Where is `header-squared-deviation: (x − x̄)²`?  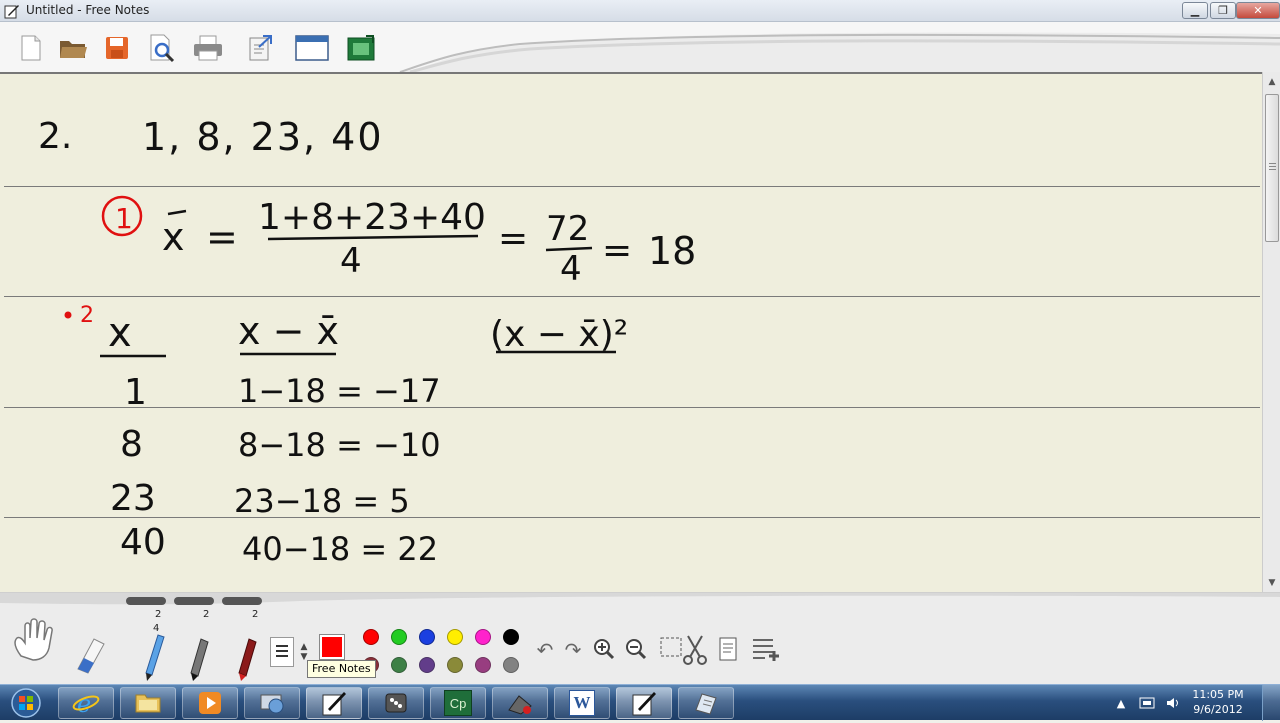 header-squared-deviation: (x − x̄)² is located at coordinates (559, 334).